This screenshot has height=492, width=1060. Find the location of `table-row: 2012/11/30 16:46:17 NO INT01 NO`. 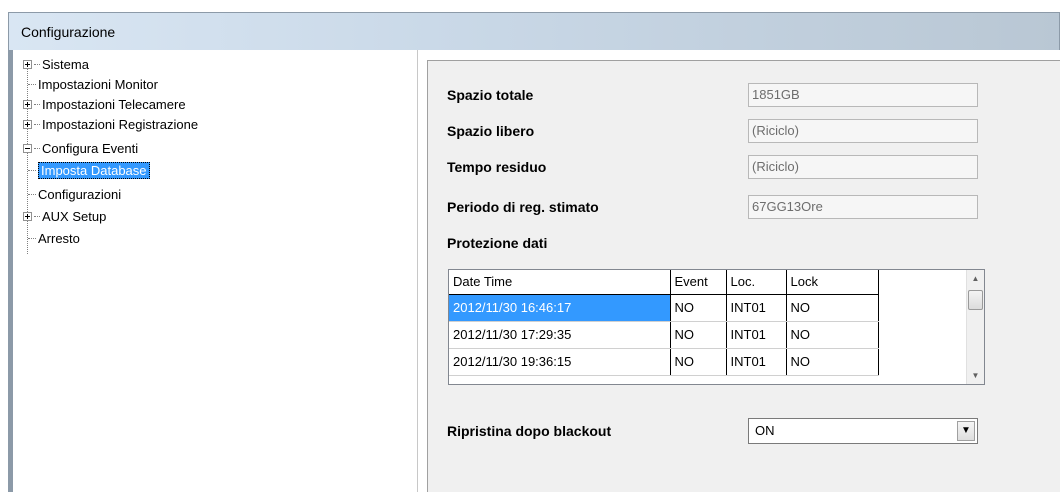

table-row: 2012/11/30 16:46:17 NO INT01 NO is located at coordinates (664, 308).